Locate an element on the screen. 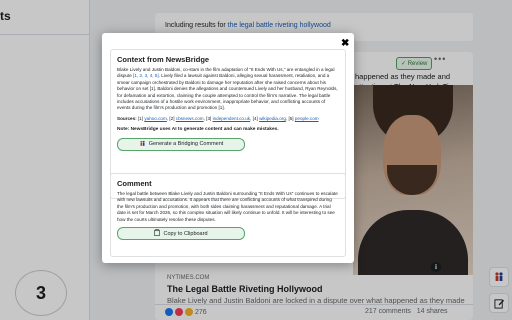 Image resolution: width=512 pixels, height=320 pixels. close-icon: ✖ is located at coordinates (345, 44).